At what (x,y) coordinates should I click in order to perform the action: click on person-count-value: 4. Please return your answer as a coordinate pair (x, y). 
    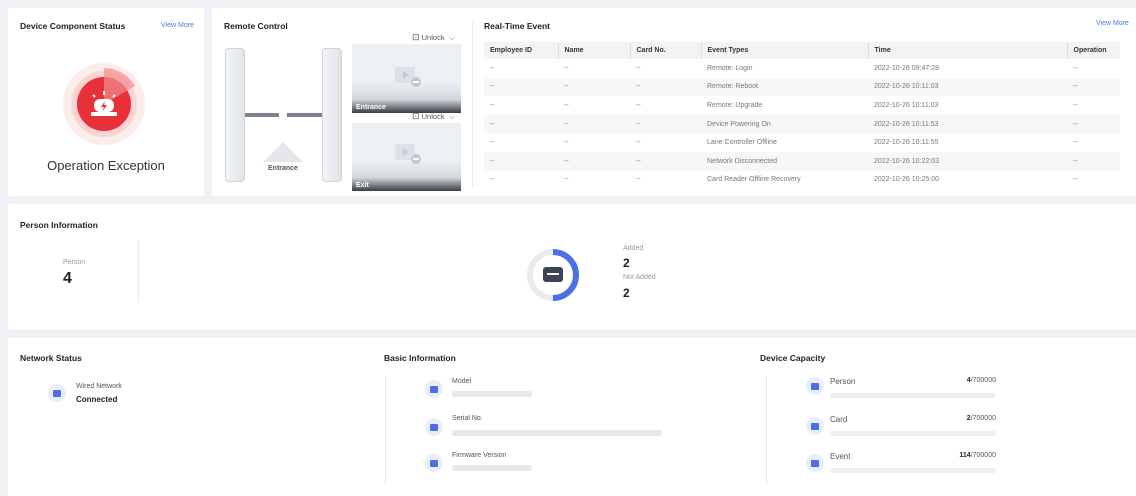
    Looking at the image, I should click on (67, 278).